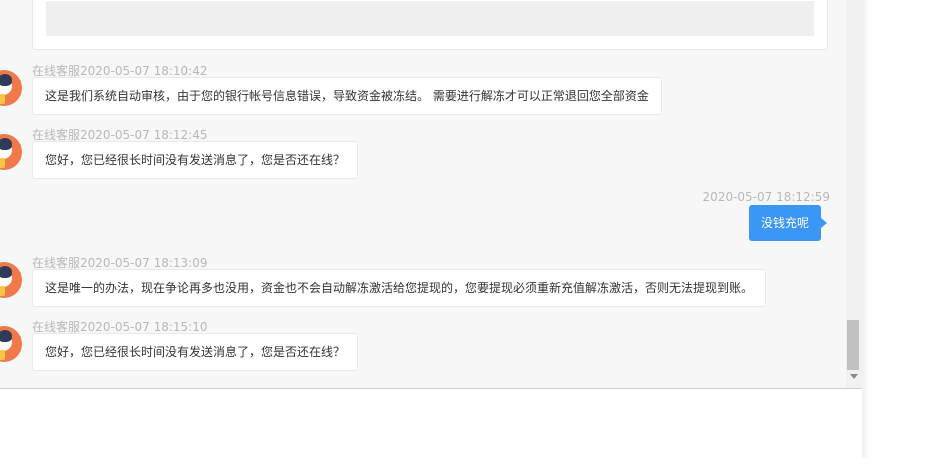 This screenshot has width=938, height=466. What do you see at coordinates (144, 327) in the screenshot?
I see `message-time: 2020-05-07 18:15:10` at bounding box center [144, 327].